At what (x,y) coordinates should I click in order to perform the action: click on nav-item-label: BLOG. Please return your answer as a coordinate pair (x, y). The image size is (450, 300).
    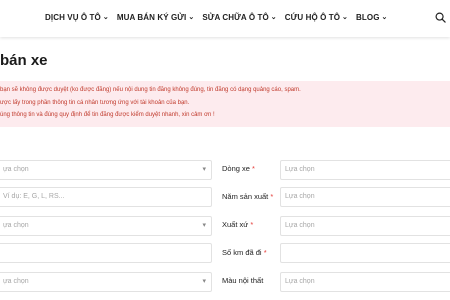
    Looking at the image, I should click on (368, 17).